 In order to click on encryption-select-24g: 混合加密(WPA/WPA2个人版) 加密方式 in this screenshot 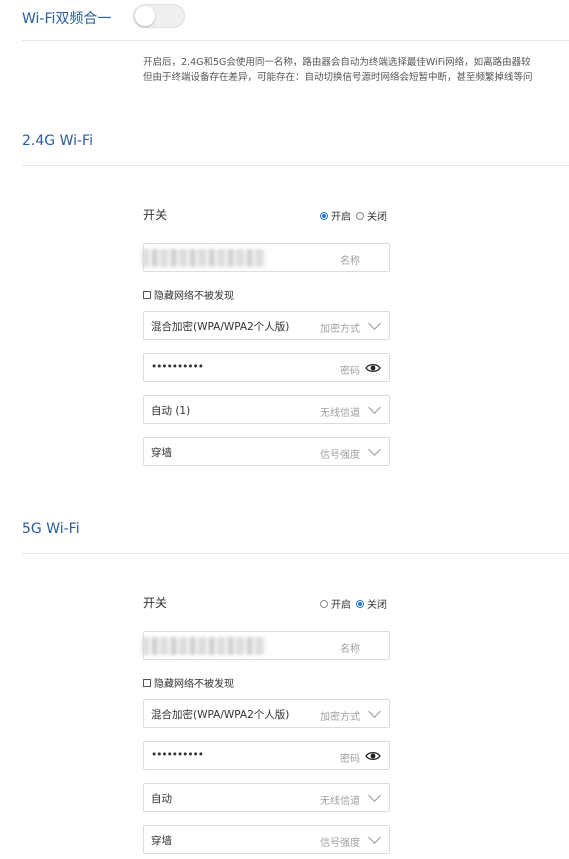, I will do `click(266, 325)`.